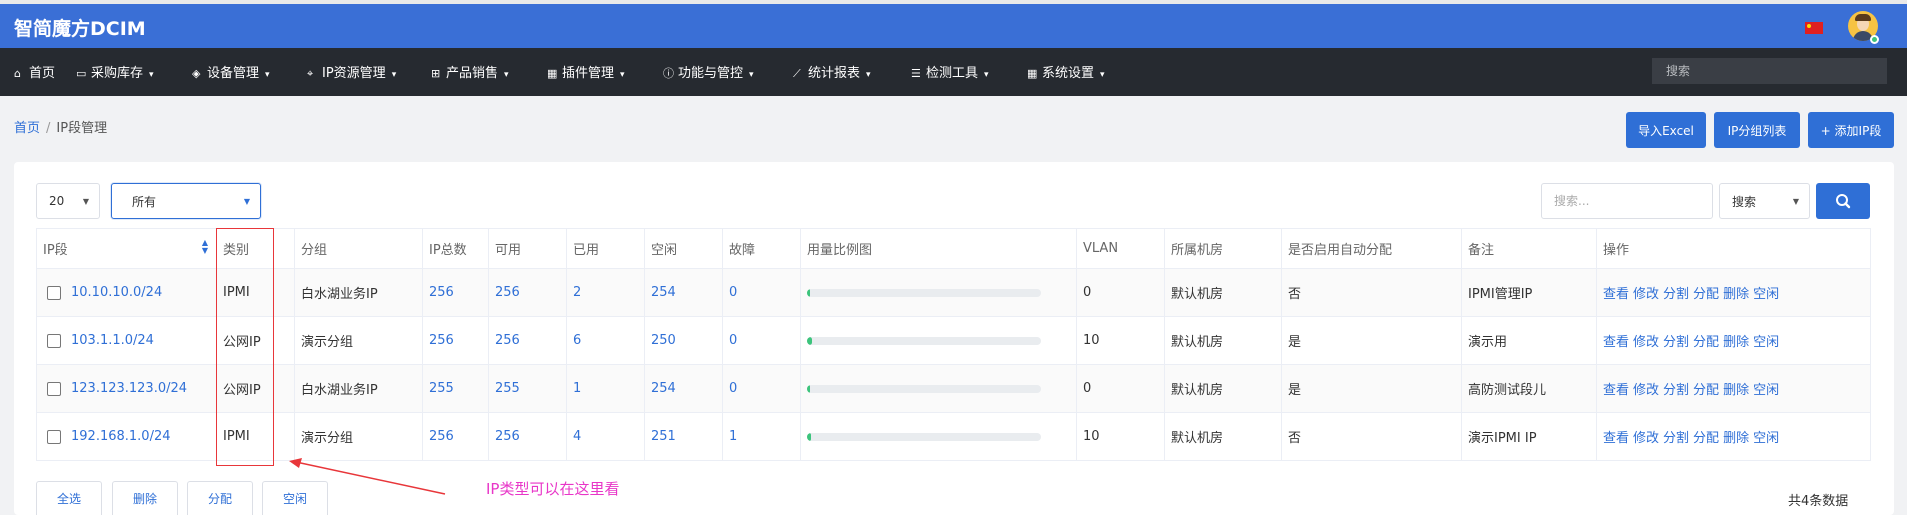 The height and width of the screenshot is (515, 1907). What do you see at coordinates (938, 248) in the screenshot?
I see `column-header-usage: 用量比例图` at bounding box center [938, 248].